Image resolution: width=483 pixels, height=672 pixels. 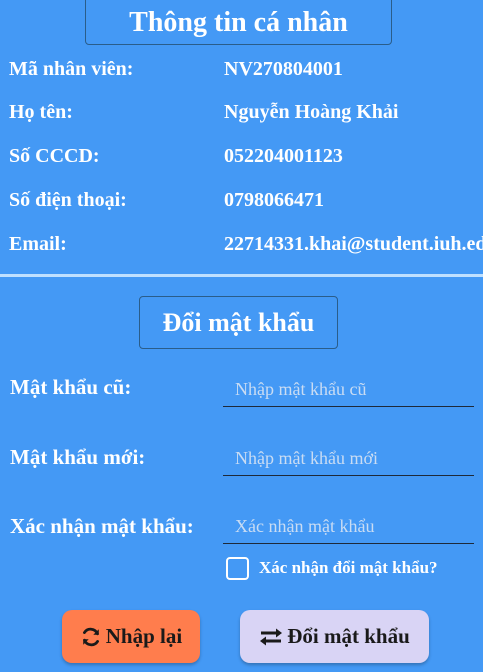 I want to click on email-value: 22714331.khai@student.iuh.edu.vn, so click(x=353, y=244).